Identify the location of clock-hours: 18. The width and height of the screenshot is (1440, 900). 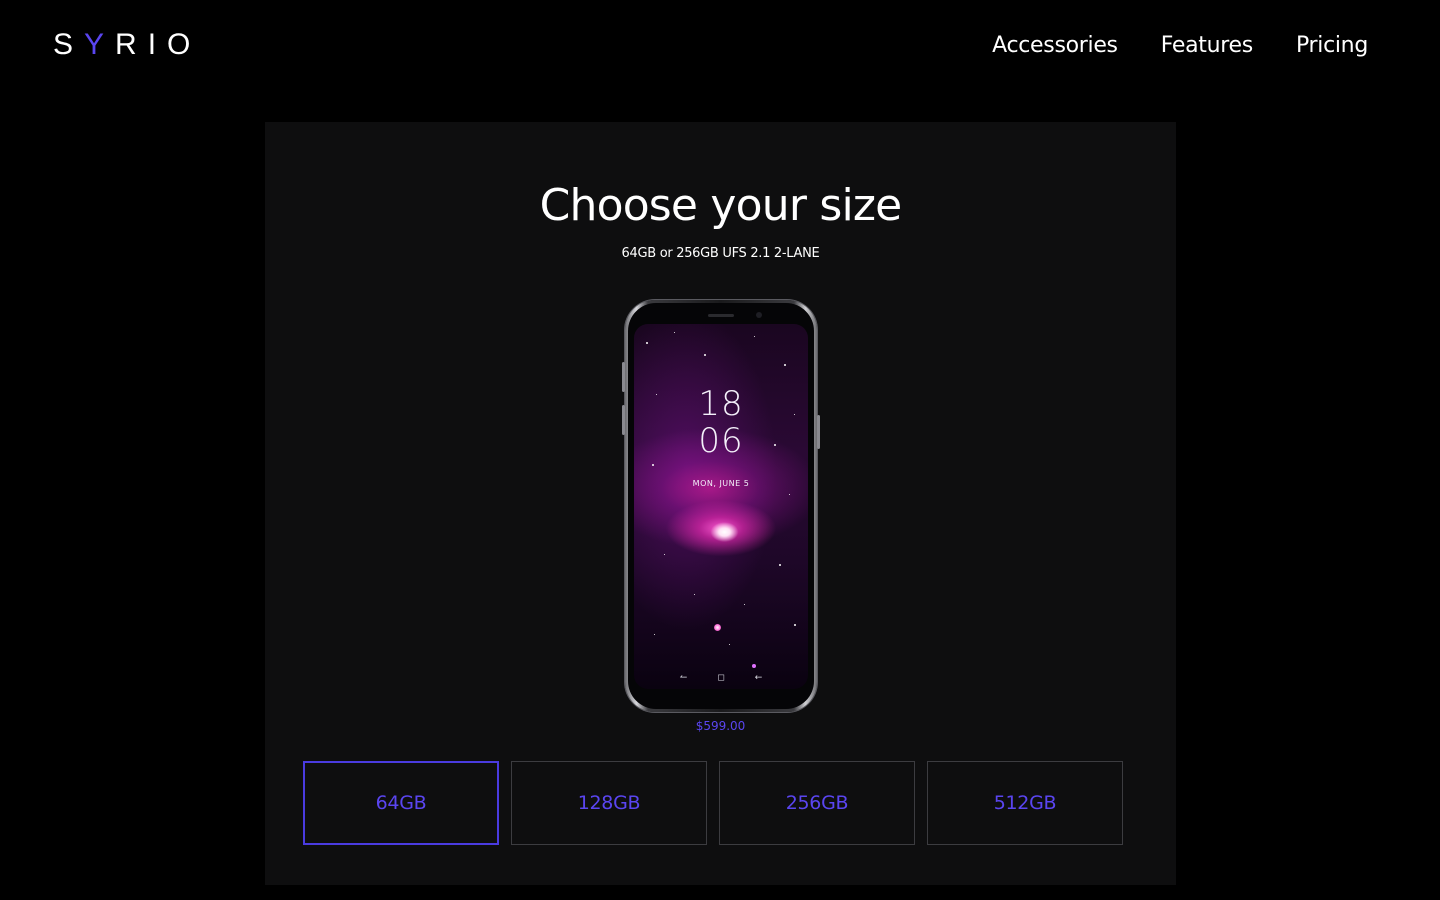
(721, 404).